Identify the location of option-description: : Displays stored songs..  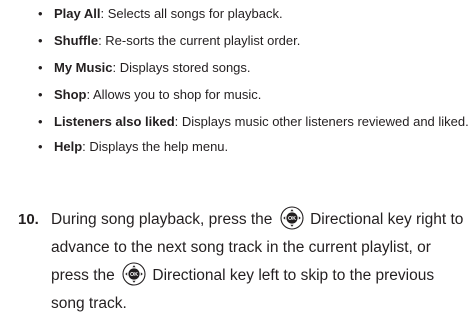
(181, 67).